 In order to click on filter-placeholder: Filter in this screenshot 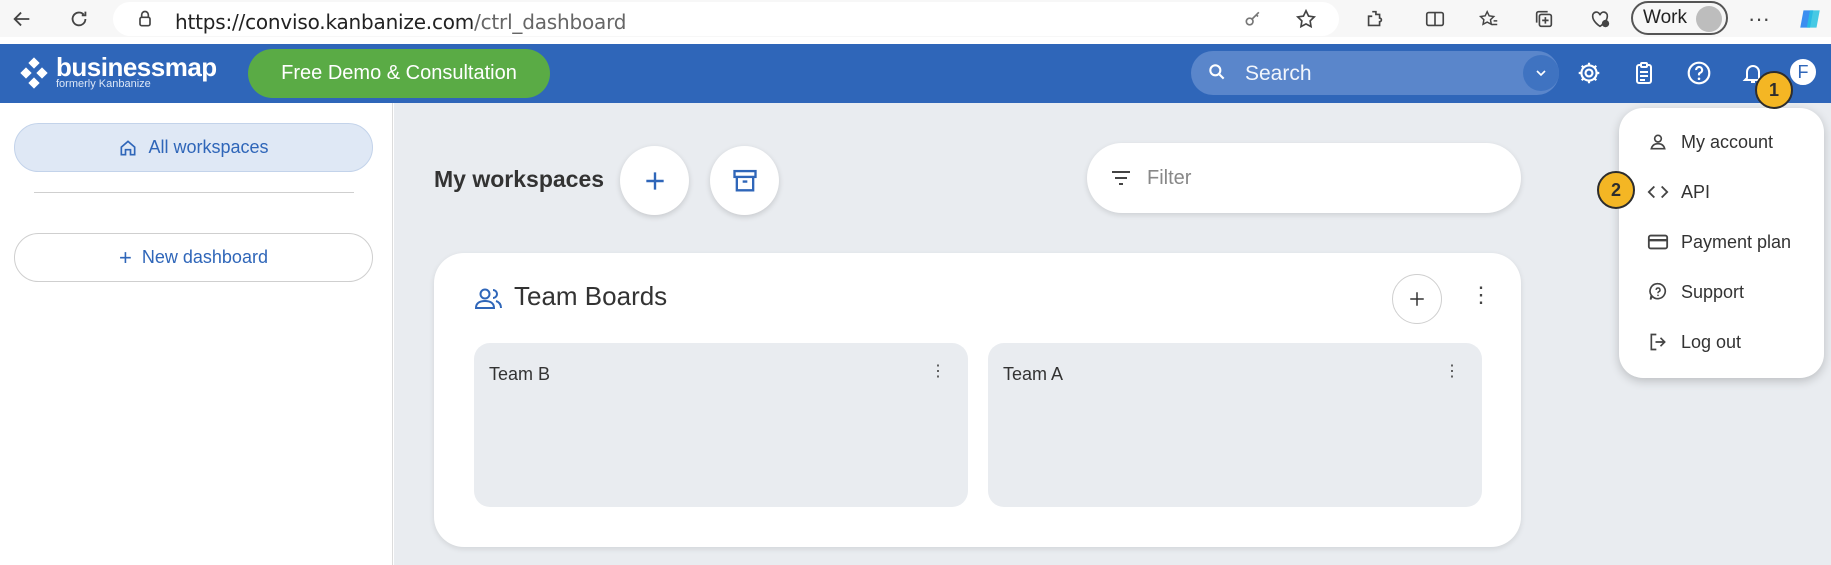, I will do `click(1169, 178)`.